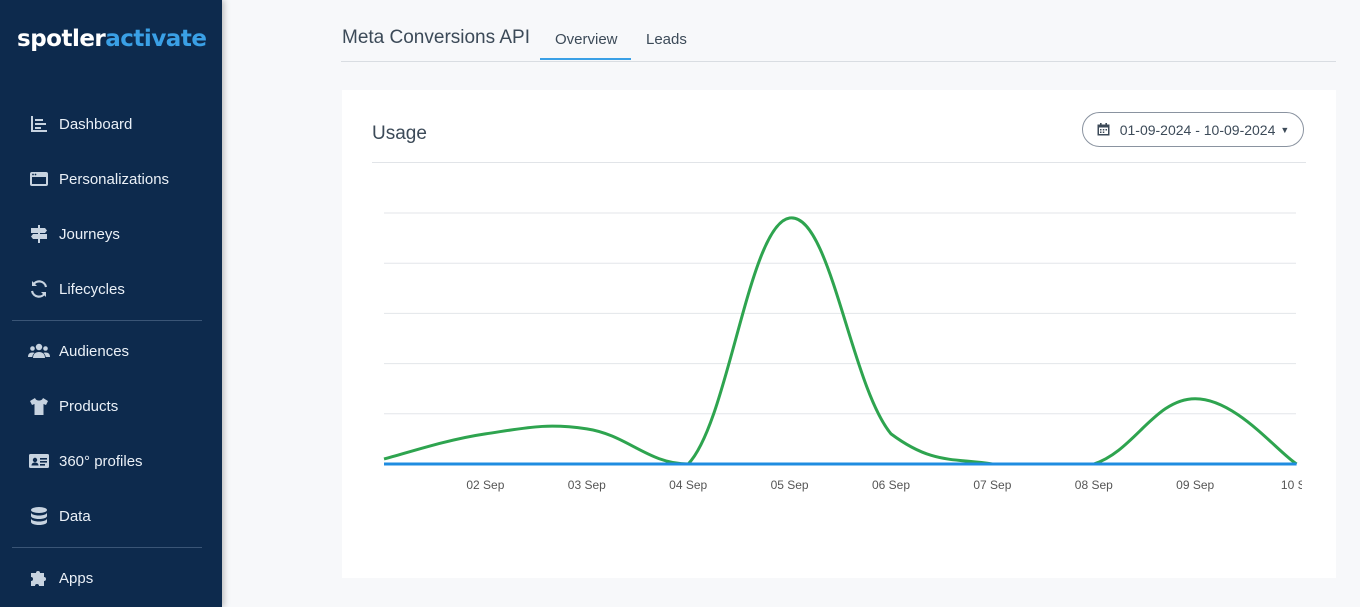  What do you see at coordinates (436, 37) in the screenshot?
I see `page-title: Meta Conversions API` at bounding box center [436, 37].